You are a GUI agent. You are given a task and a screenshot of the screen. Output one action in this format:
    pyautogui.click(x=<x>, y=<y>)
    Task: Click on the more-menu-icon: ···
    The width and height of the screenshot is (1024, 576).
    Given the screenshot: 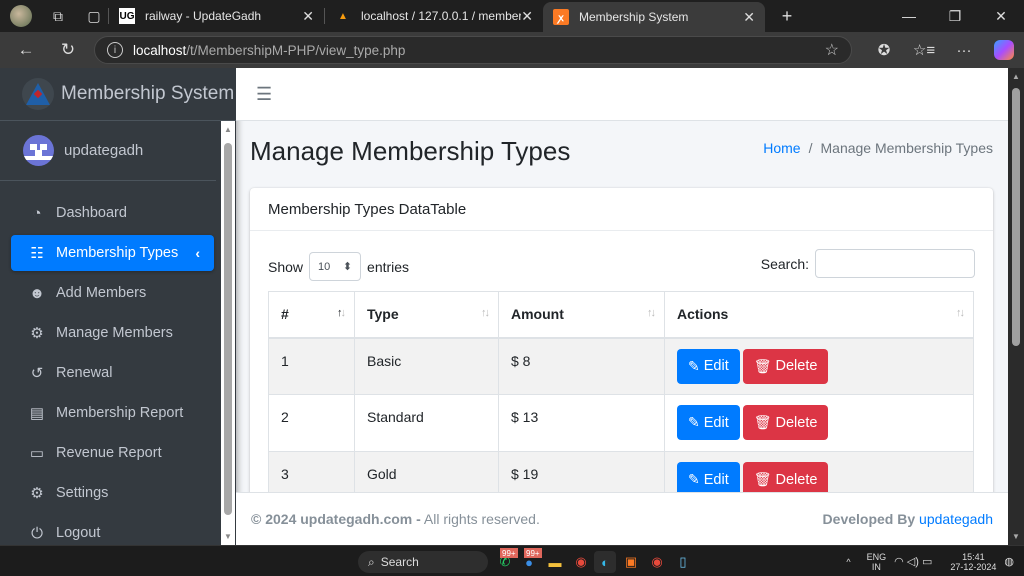 What is the action you would take?
    pyautogui.click(x=964, y=50)
    